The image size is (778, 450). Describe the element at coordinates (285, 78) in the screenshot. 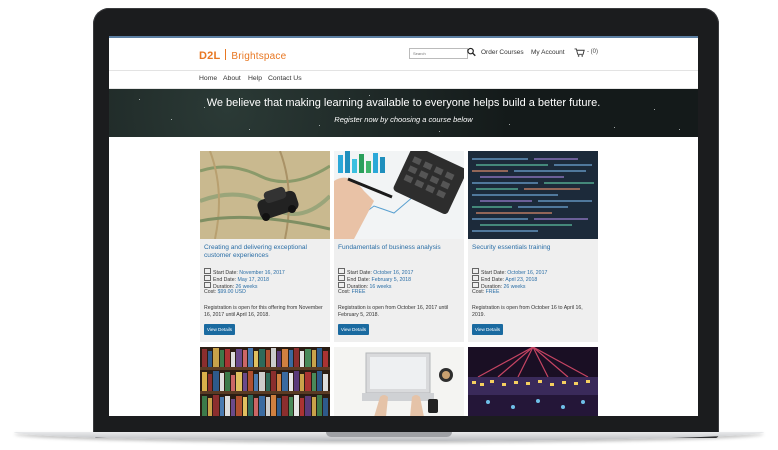

I see `nav-contact-us: Contact Us` at that location.